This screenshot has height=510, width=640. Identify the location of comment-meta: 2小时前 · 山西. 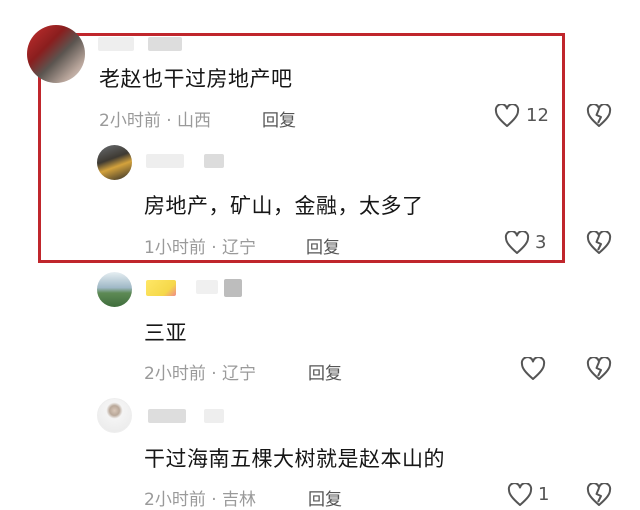
(155, 118).